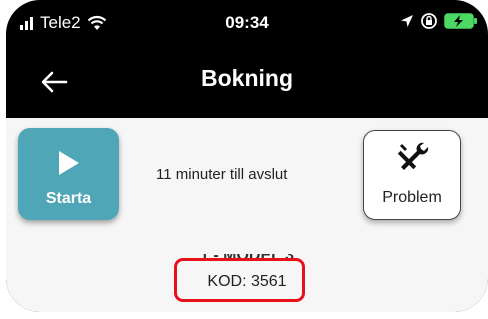  What do you see at coordinates (413, 156) in the screenshot?
I see `tools-icon` at bounding box center [413, 156].